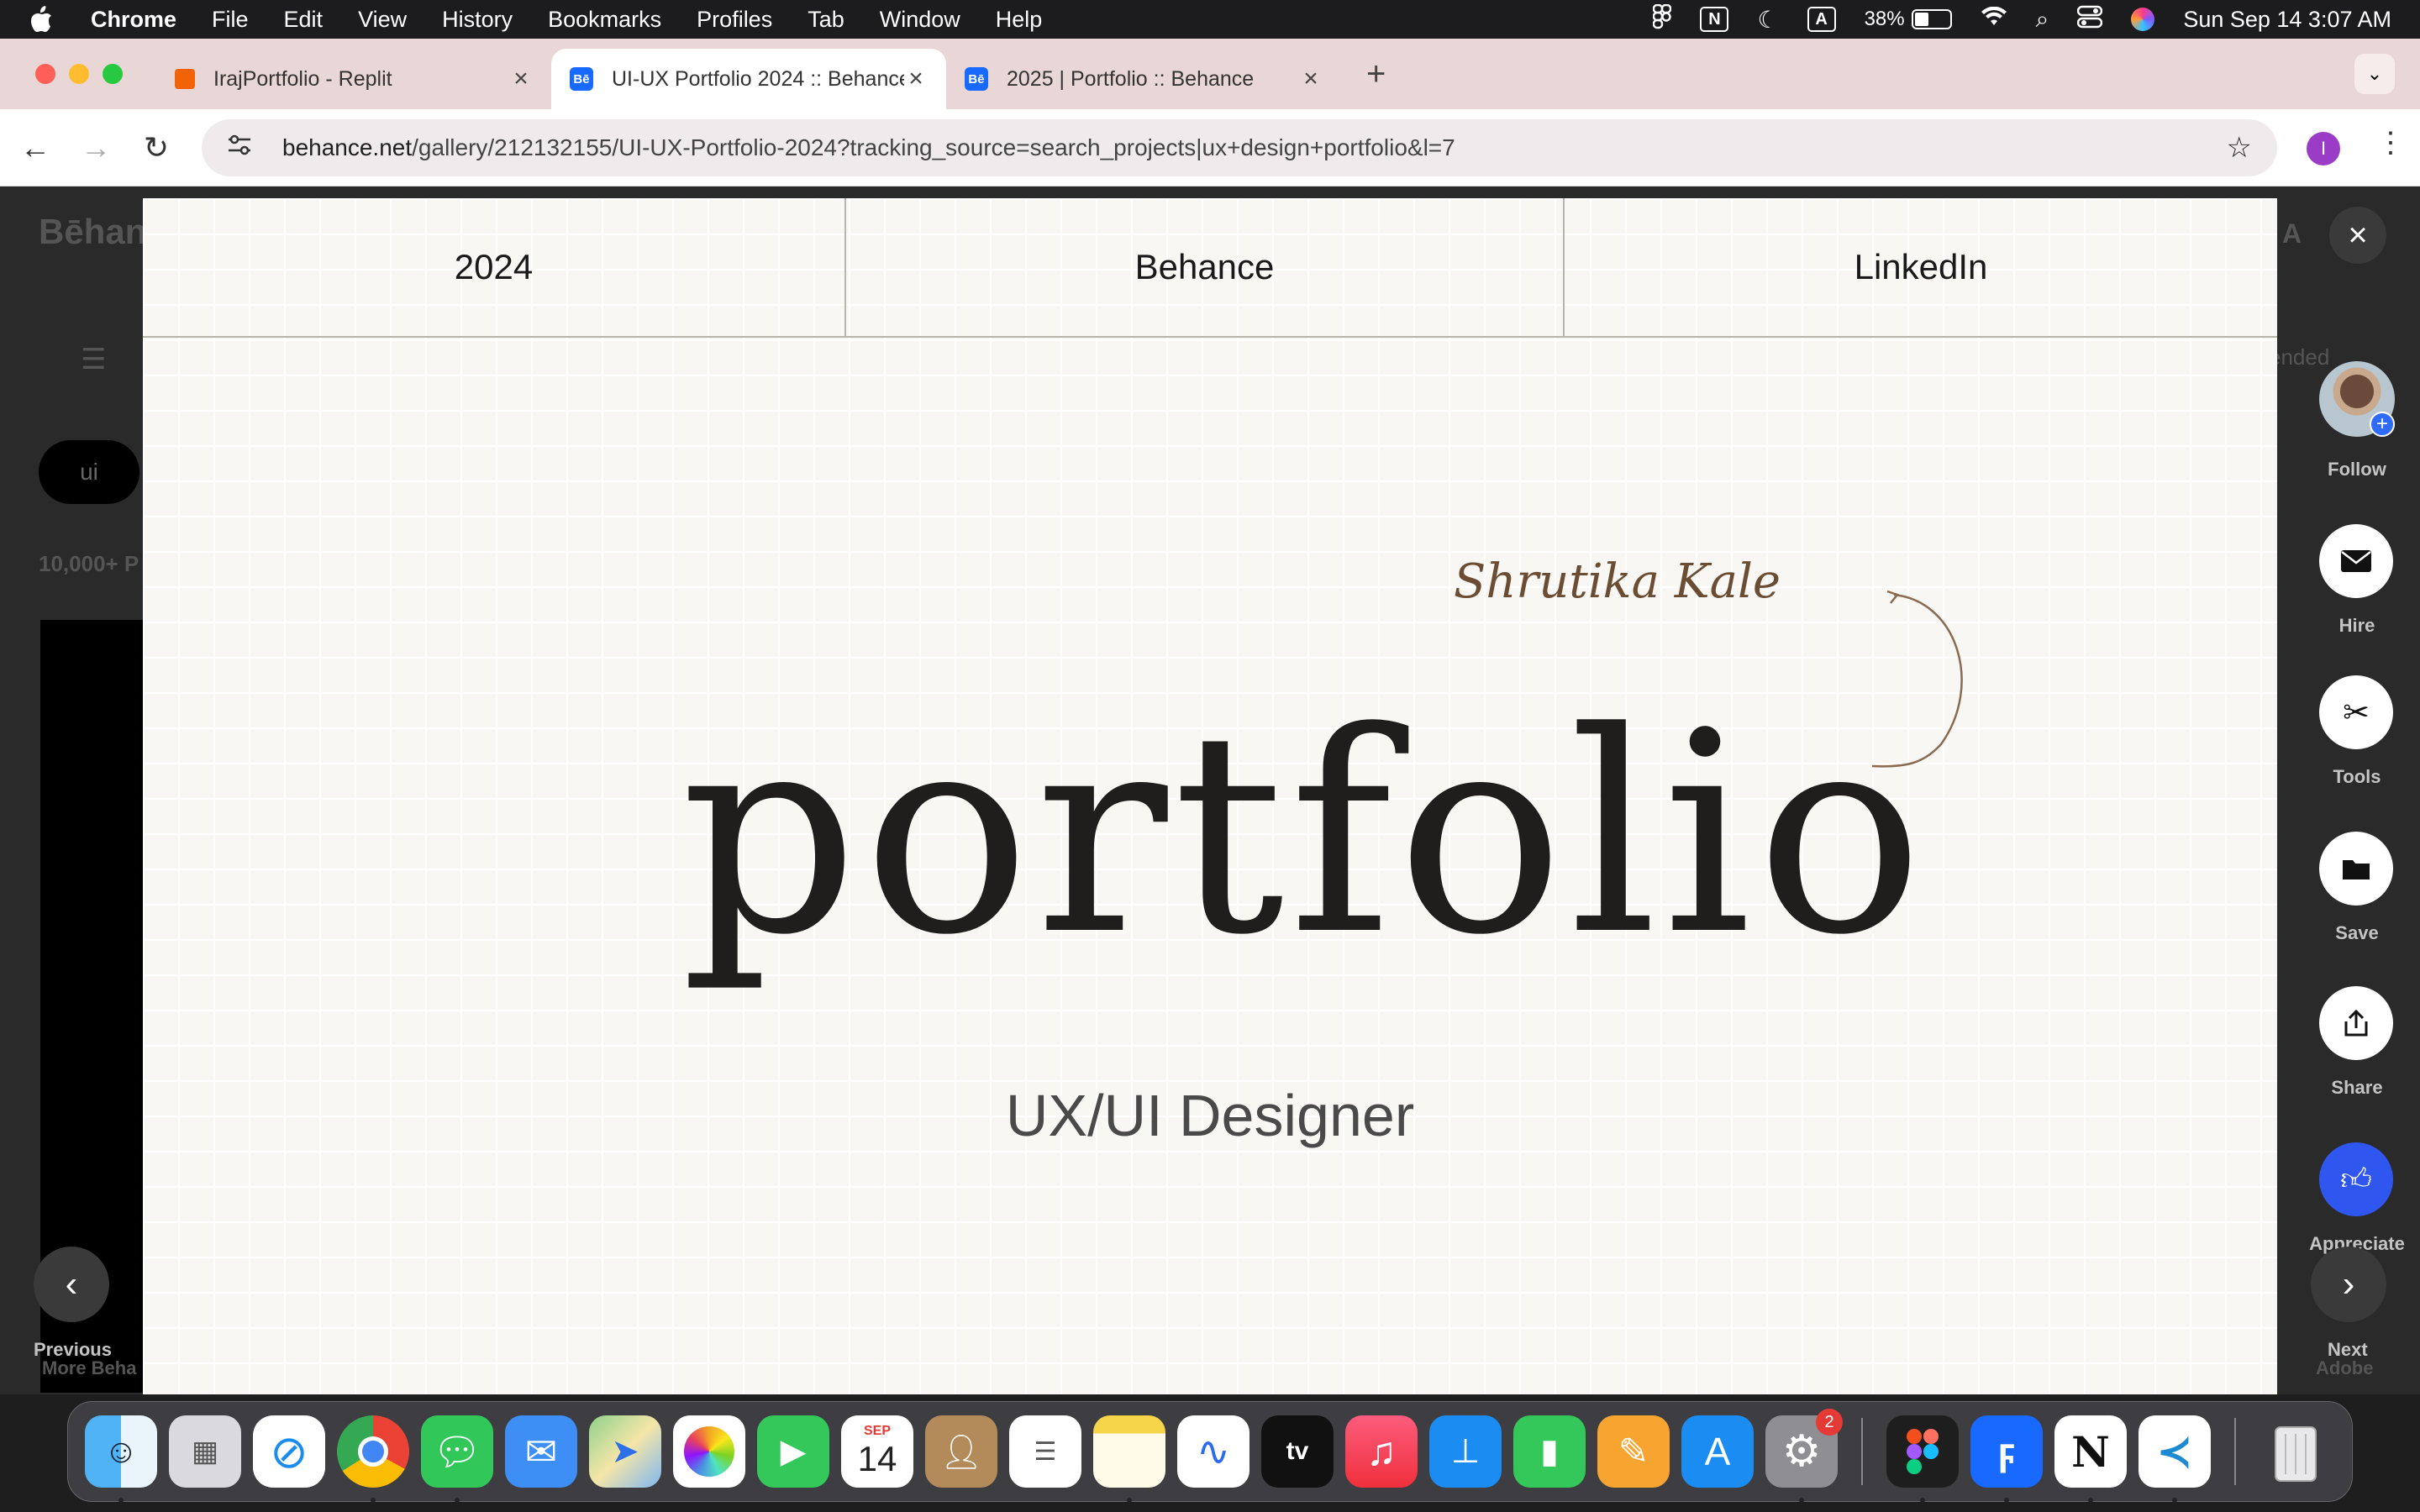  Describe the element at coordinates (2296, 1451) in the screenshot. I see `trash-icon` at that location.